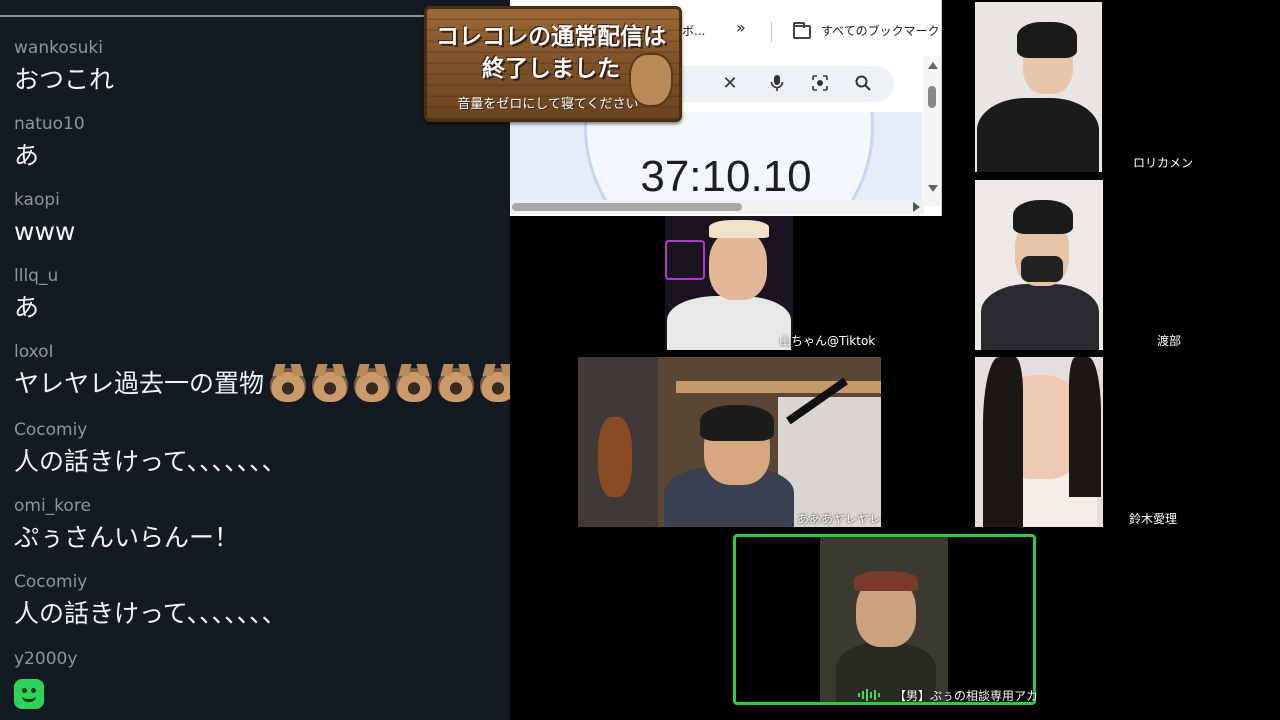 The image size is (1280, 720). I want to click on chat-username: omi_kore, so click(52, 506).